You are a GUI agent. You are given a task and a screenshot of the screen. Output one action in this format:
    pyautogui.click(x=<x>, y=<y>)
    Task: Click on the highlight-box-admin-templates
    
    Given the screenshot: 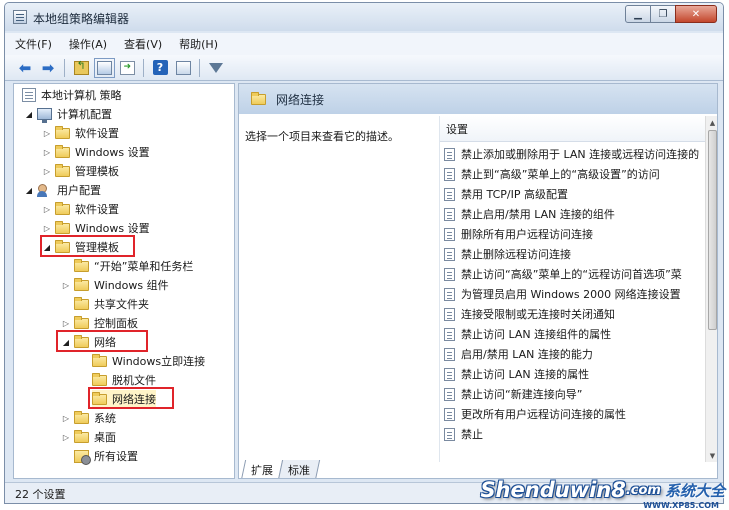 What is the action you would take?
    pyautogui.click(x=87, y=246)
    